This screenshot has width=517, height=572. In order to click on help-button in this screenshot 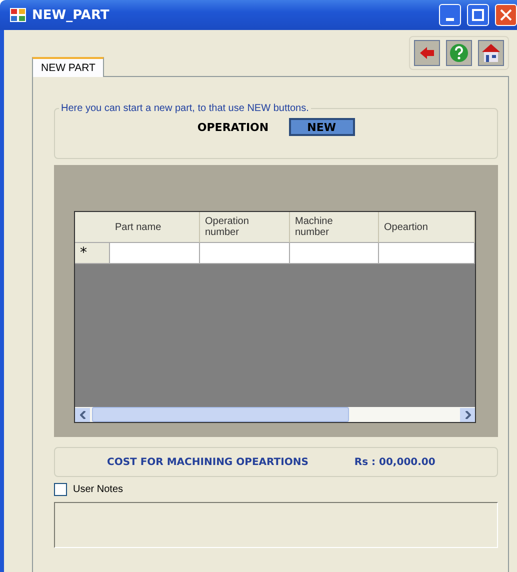, I will do `click(459, 53)`.